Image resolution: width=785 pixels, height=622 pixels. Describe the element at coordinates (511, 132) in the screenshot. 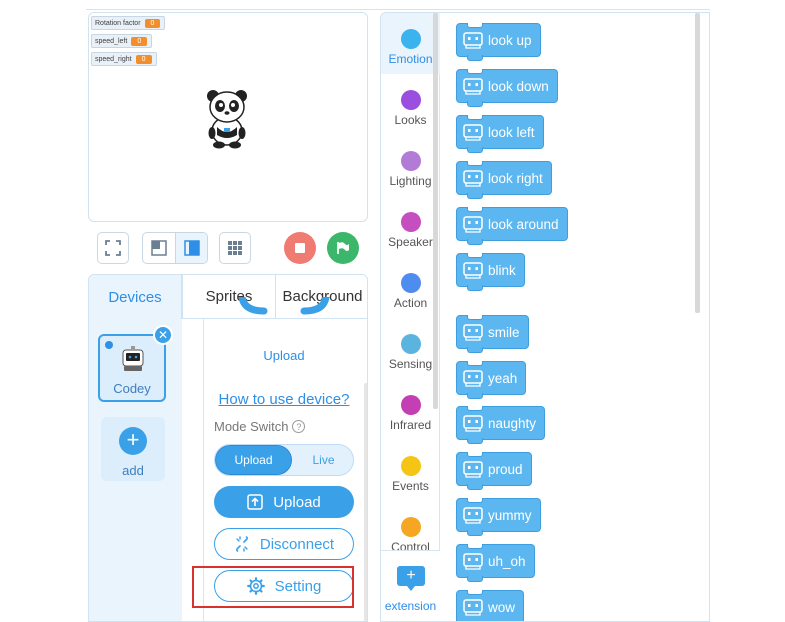

I see `block-label: look left` at that location.